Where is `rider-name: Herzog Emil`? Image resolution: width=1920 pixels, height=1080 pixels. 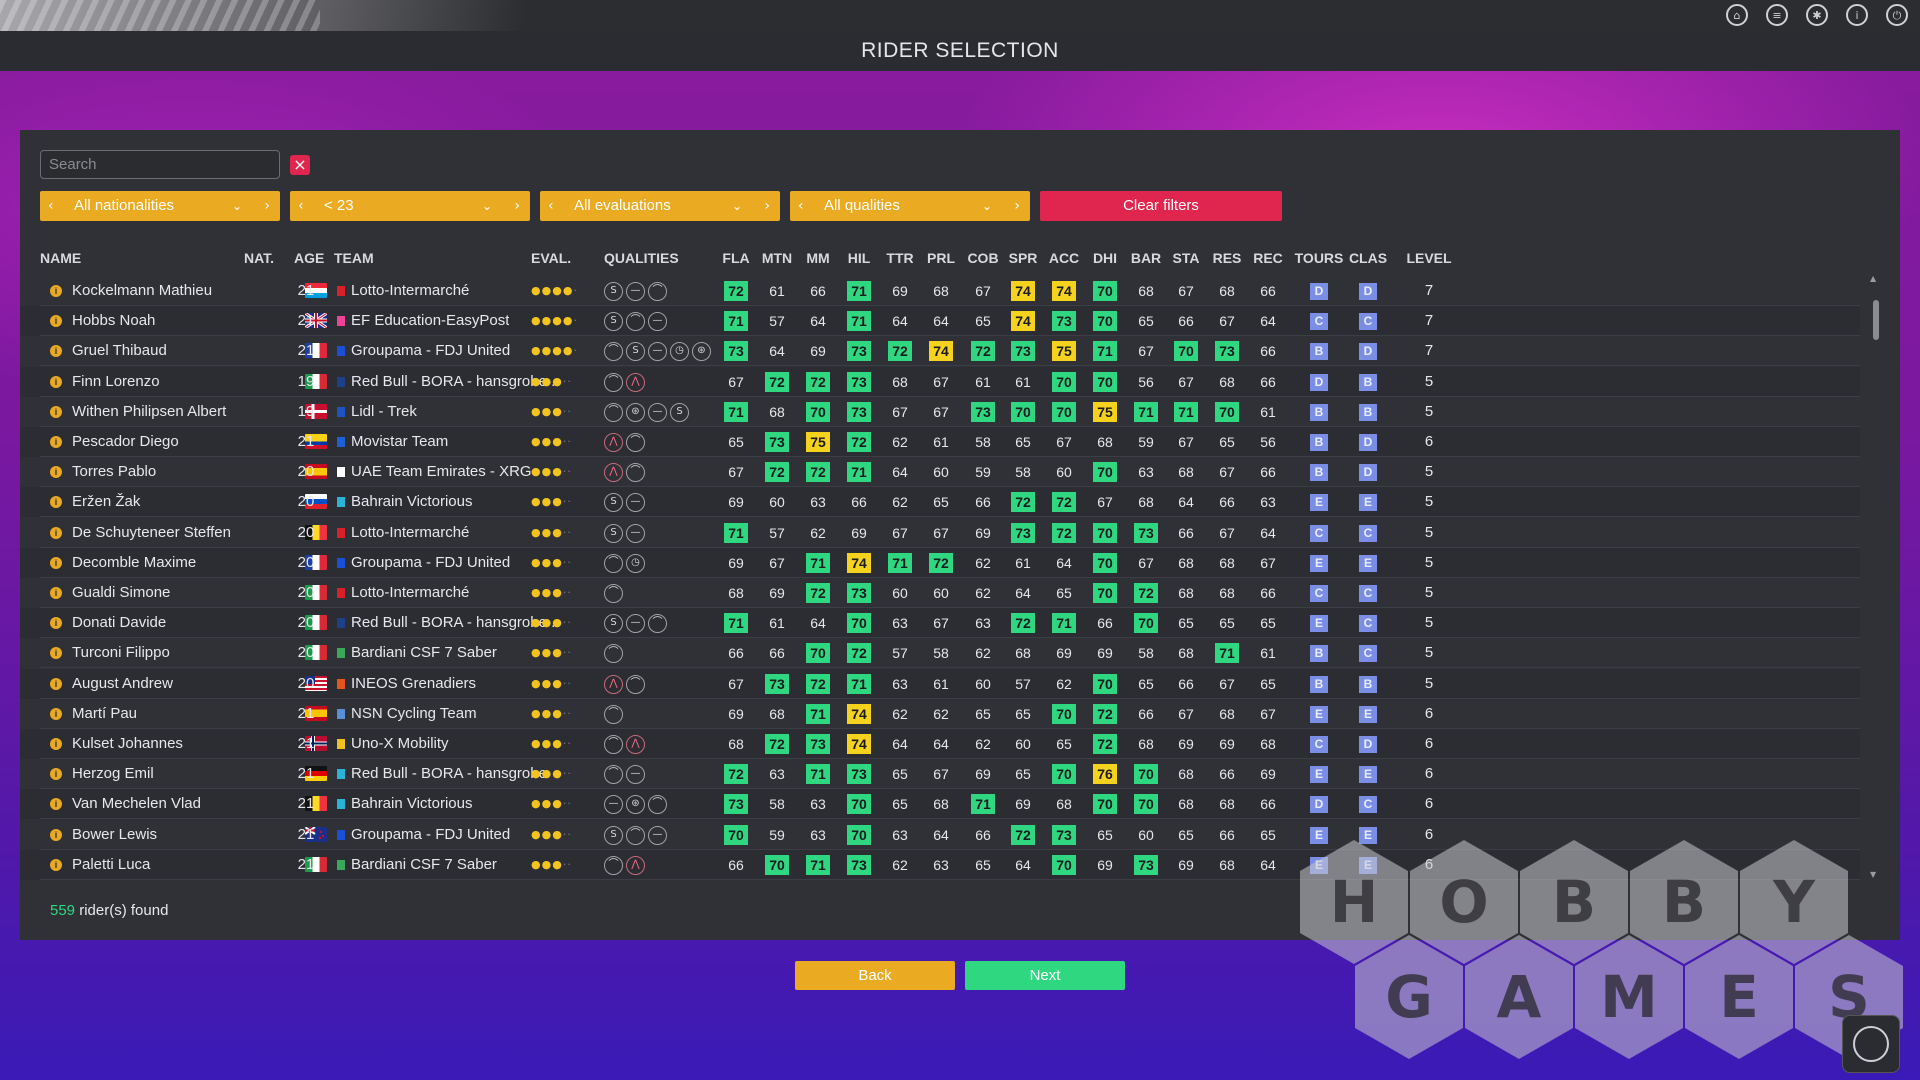 rider-name: Herzog Emil is located at coordinates (113, 774).